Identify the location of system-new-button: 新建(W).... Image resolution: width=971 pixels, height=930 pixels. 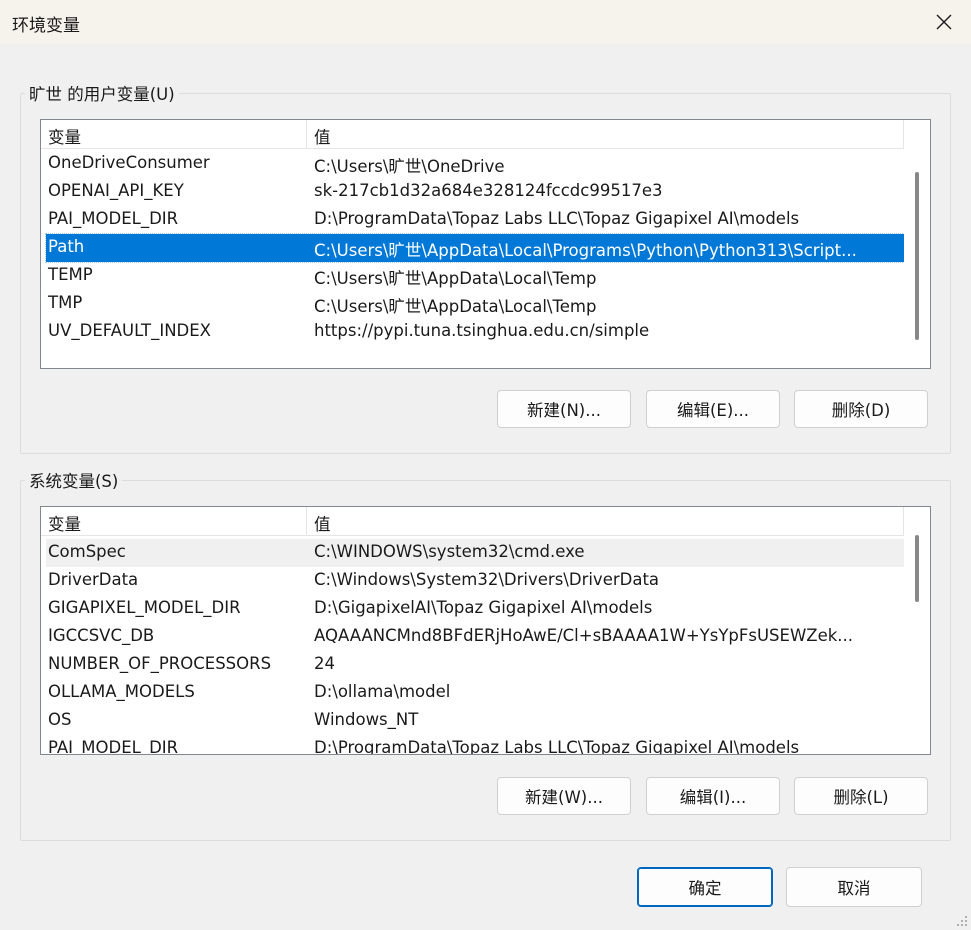
(564, 796).